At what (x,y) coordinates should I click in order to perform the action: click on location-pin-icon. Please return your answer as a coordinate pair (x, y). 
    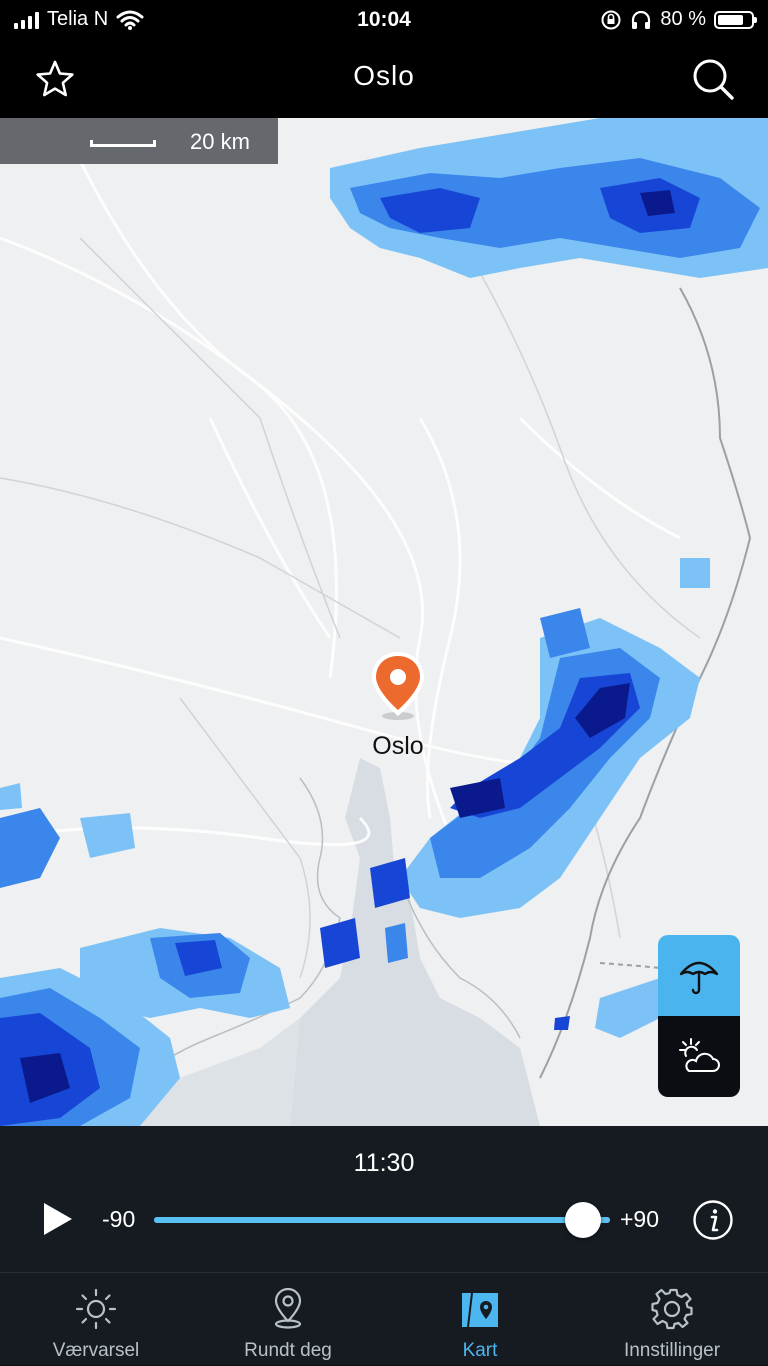
    Looking at the image, I should click on (288, 1308).